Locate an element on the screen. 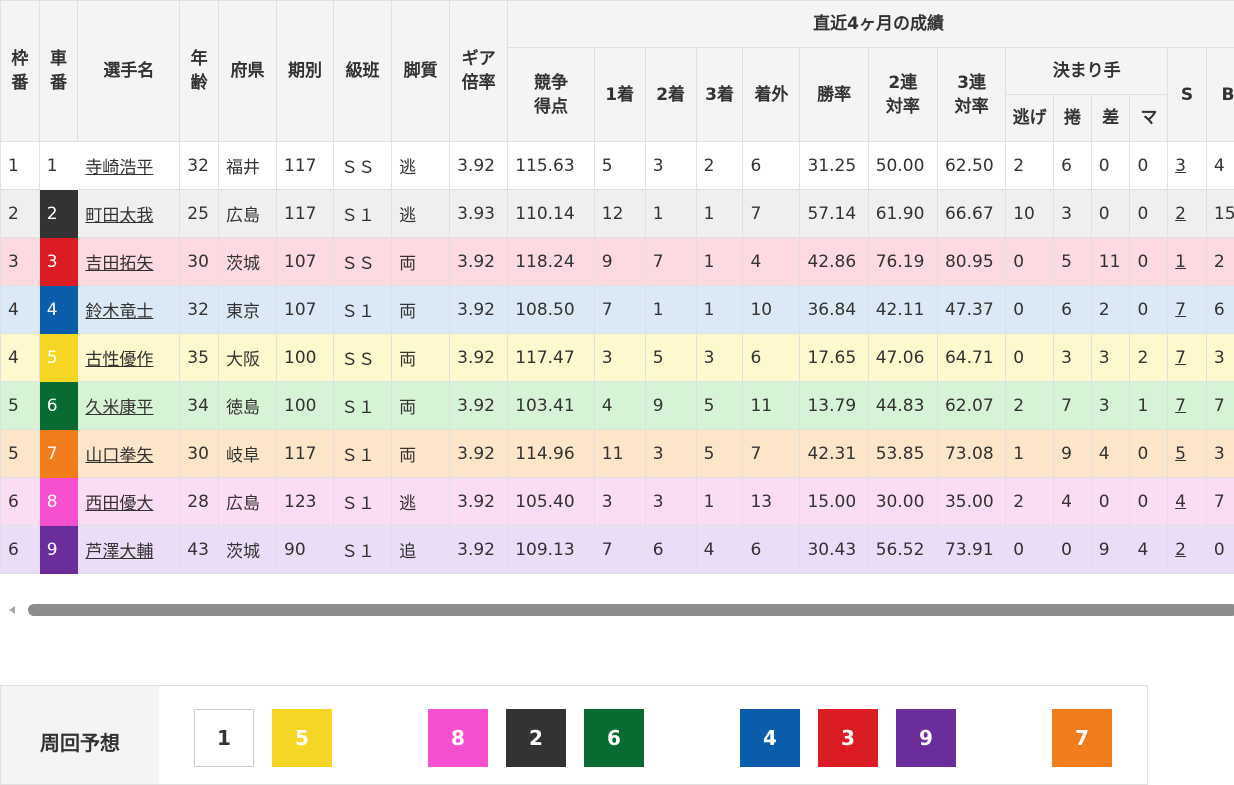  header-name: 選手名 is located at coordinates (129, 71).